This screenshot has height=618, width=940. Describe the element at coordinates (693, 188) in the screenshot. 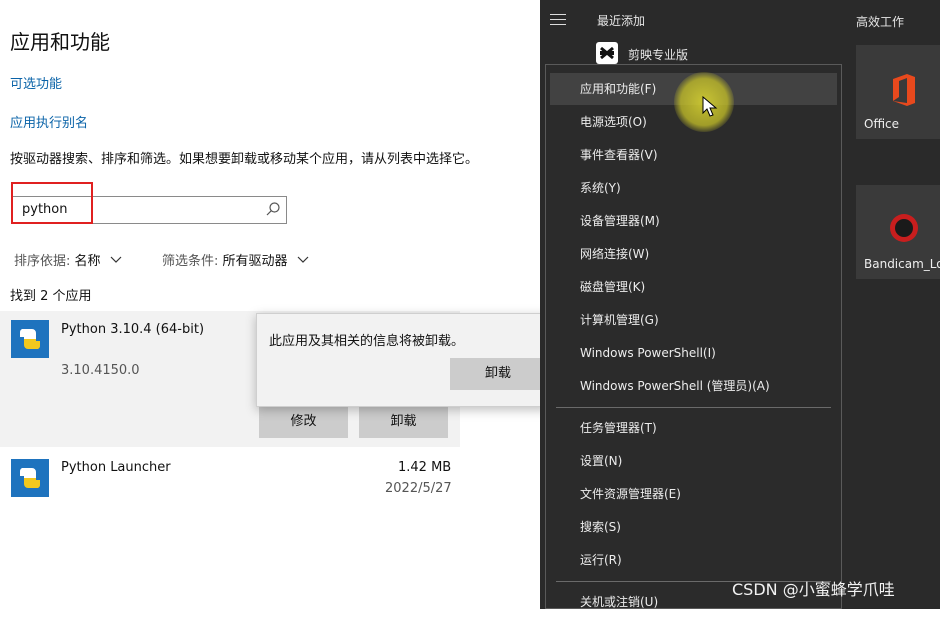

I see `menu-item-system: 系统(Y)` at that location.